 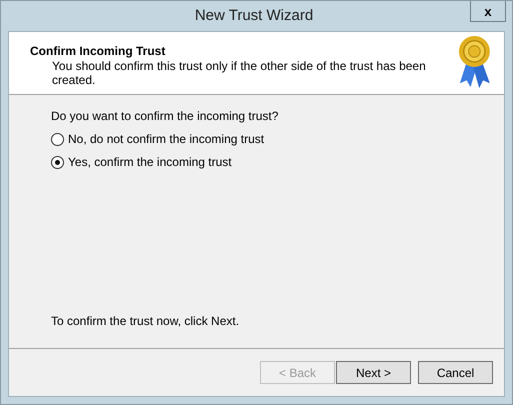 What do you see at coordinates (145, 321) in the screenshot?
I see `instruction-text: To confirm the trust now, click Next.` at bounding box center [145, 321].